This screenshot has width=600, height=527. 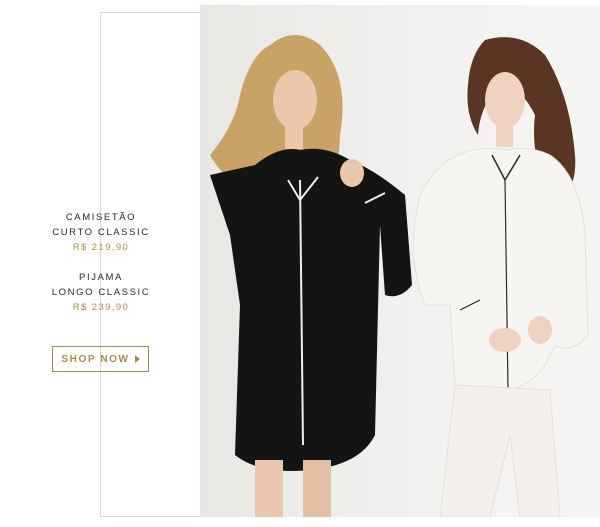 I want to click on product-name-line2: LONGO CLASSIC, so click(x=101, y=292).